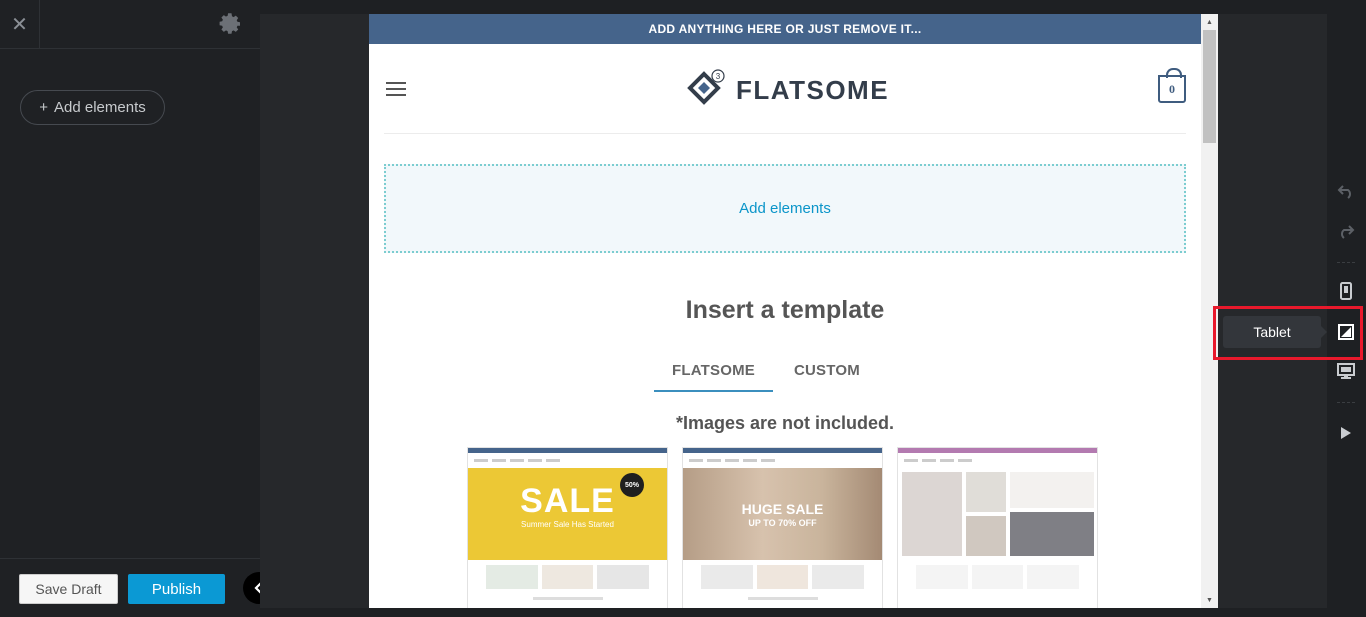  What do you see at coordinates (396, 89) in the screenshot?
I see `menu-icon` at bounding box center [396, 89].